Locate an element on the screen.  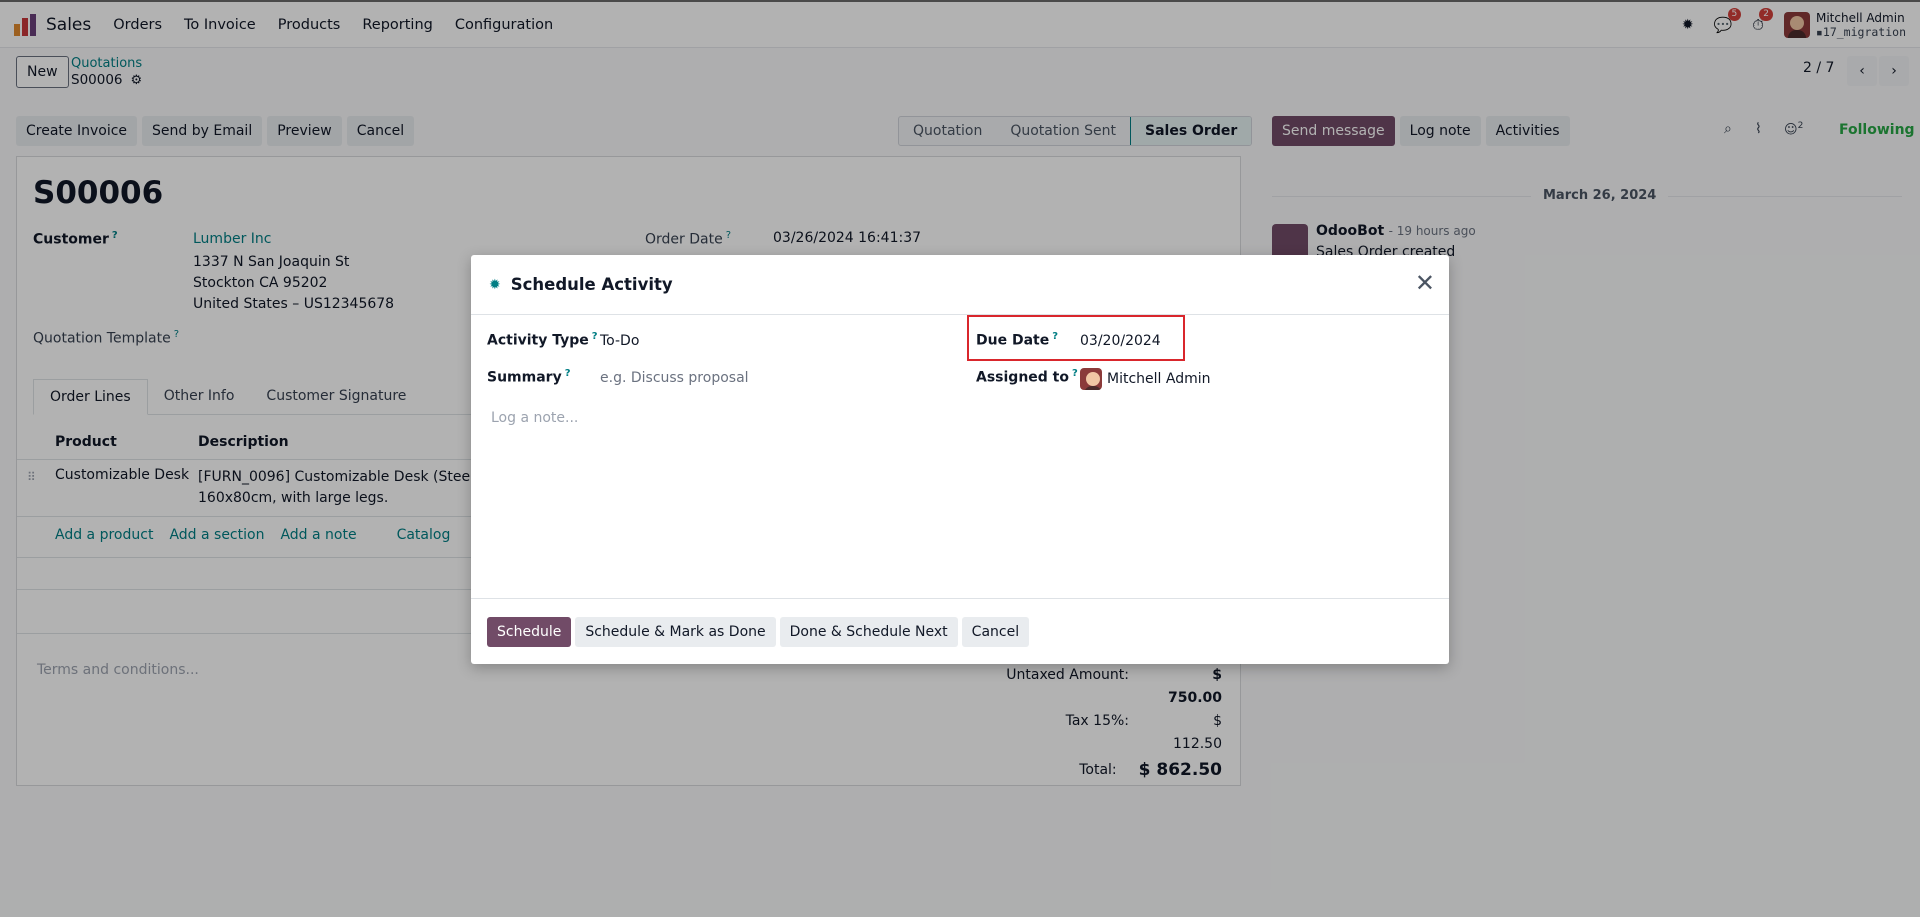
cancel-dialog-button: Cancel is located at coordinates (995, 631).